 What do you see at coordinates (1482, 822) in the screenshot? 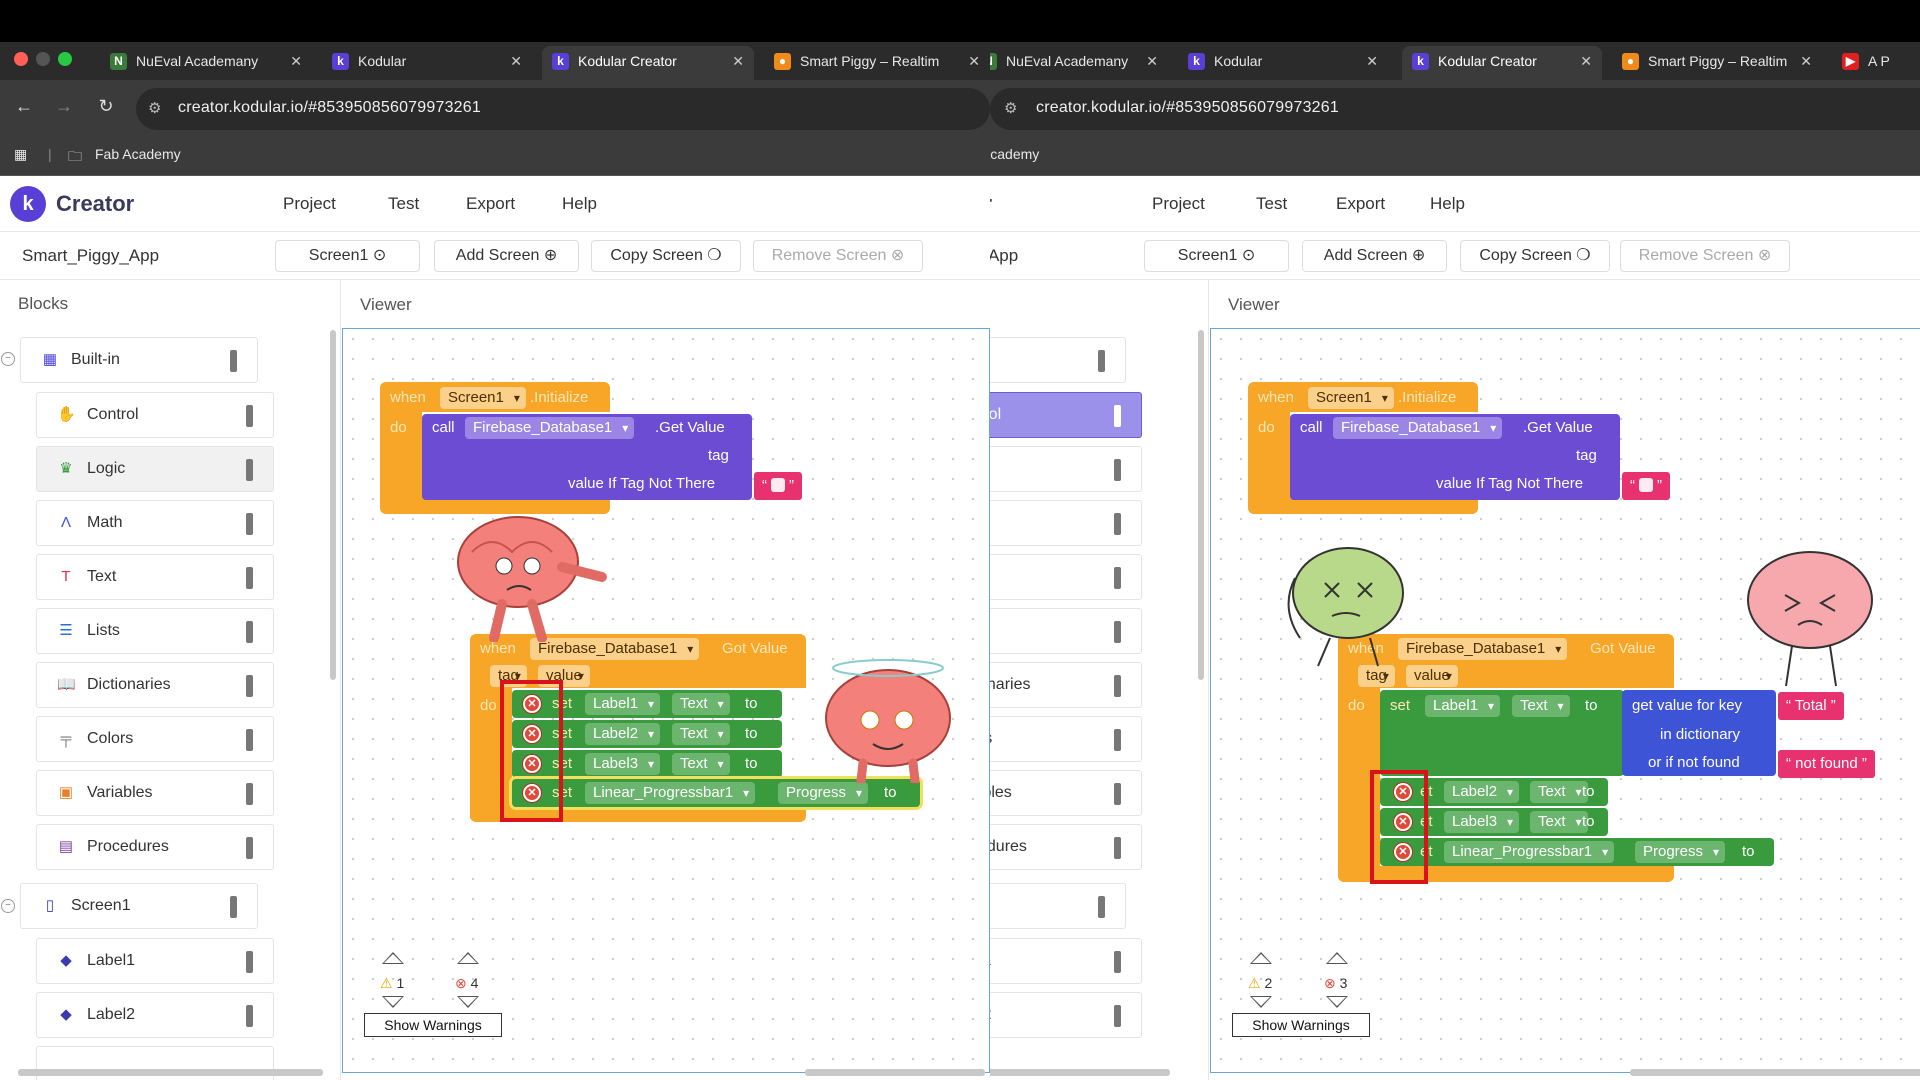
I see `label3-dropdown: Label3` at bounding box center [1482, 822].